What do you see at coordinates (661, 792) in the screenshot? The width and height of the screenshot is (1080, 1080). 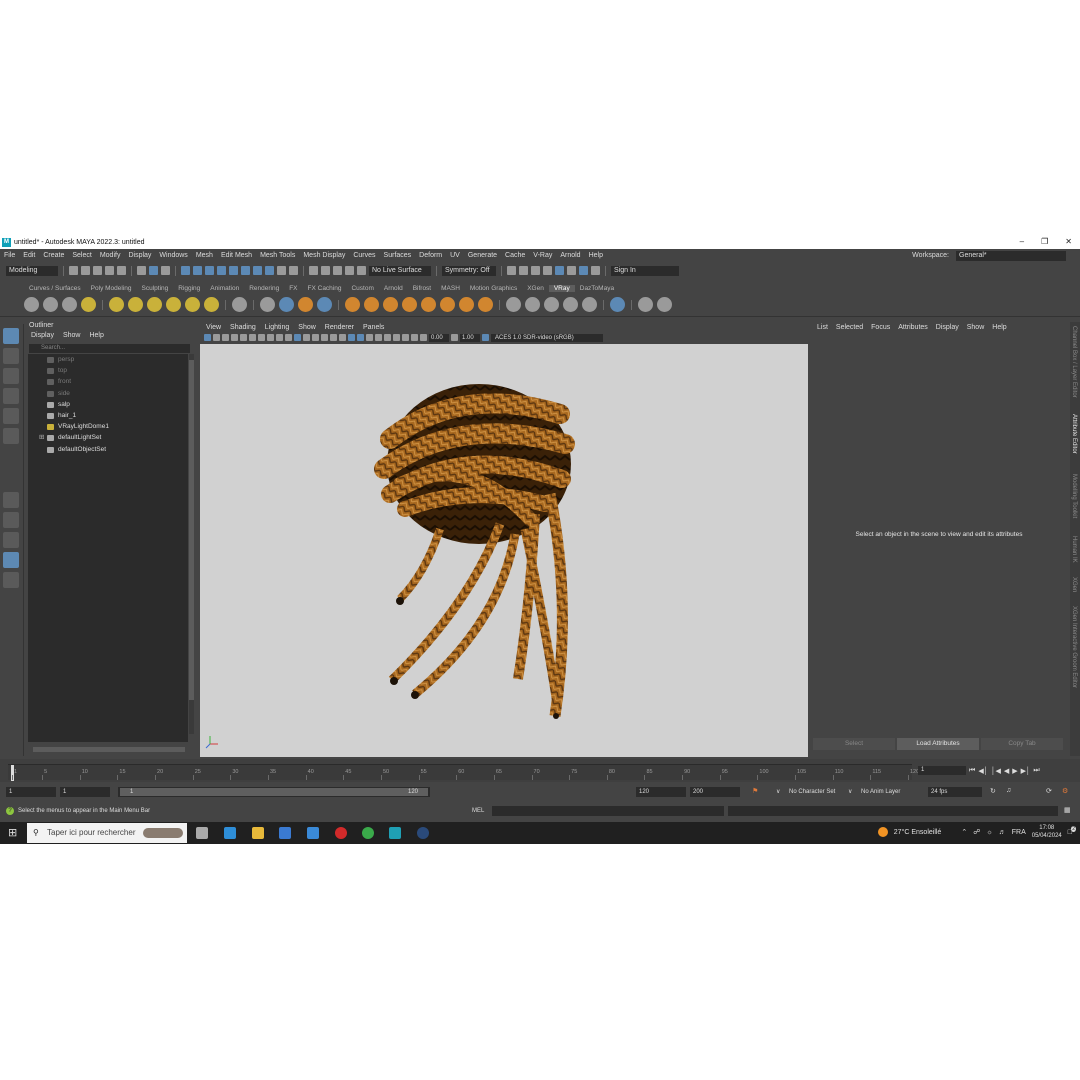 I see `playback-end-field: 120` at bounding box center [661, 792].